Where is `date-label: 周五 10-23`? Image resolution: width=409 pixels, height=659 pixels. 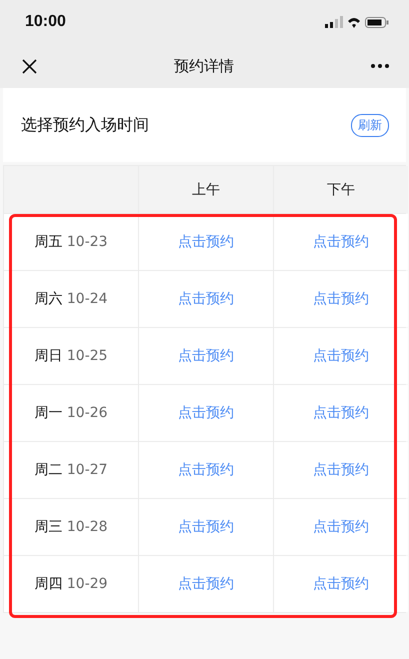 date-label: 周五 10-23 is located at coordinates (71, 242).